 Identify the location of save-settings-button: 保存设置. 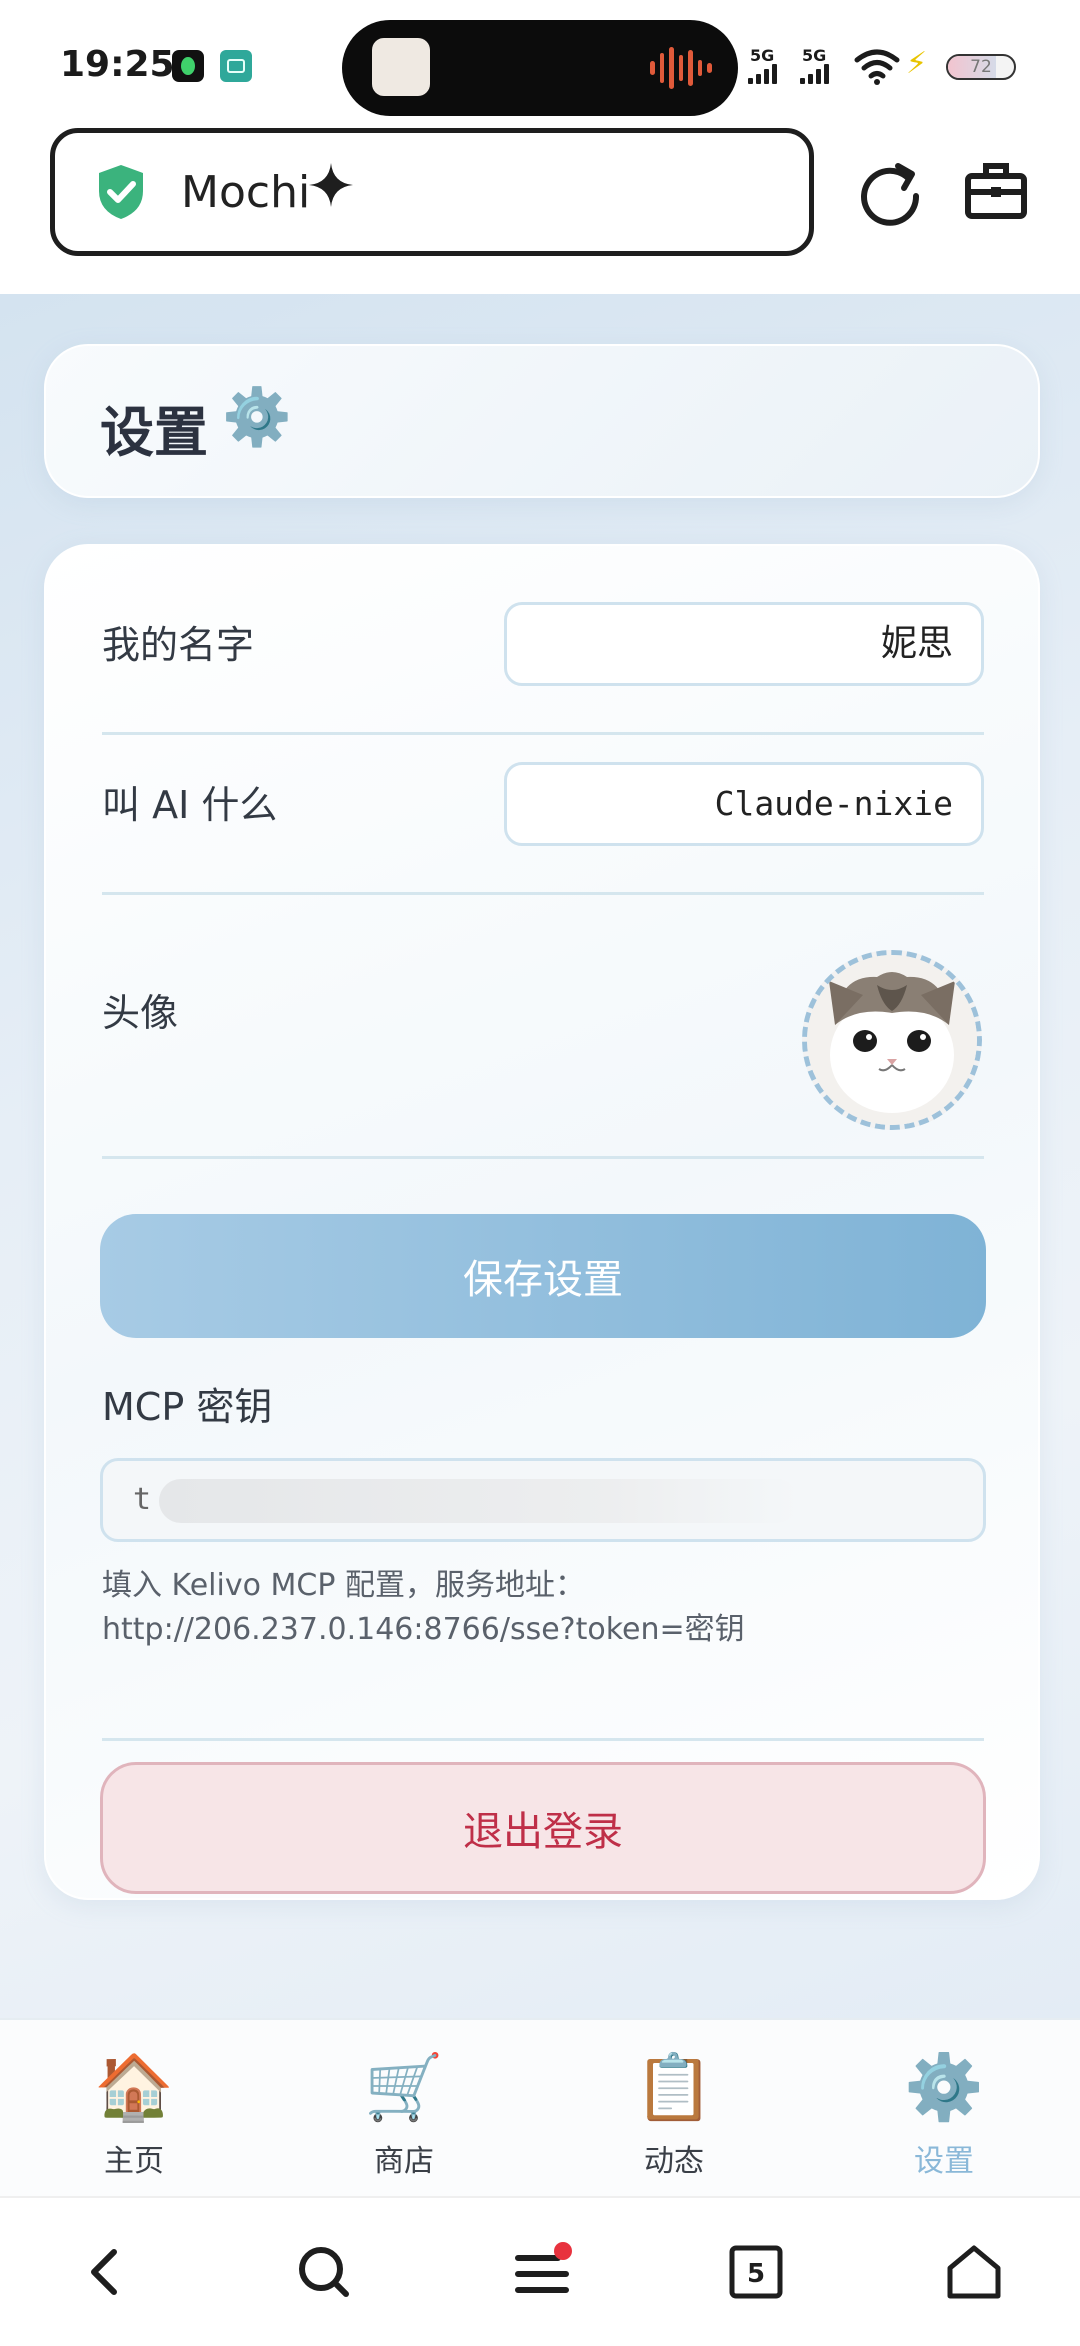
(543, 1276).